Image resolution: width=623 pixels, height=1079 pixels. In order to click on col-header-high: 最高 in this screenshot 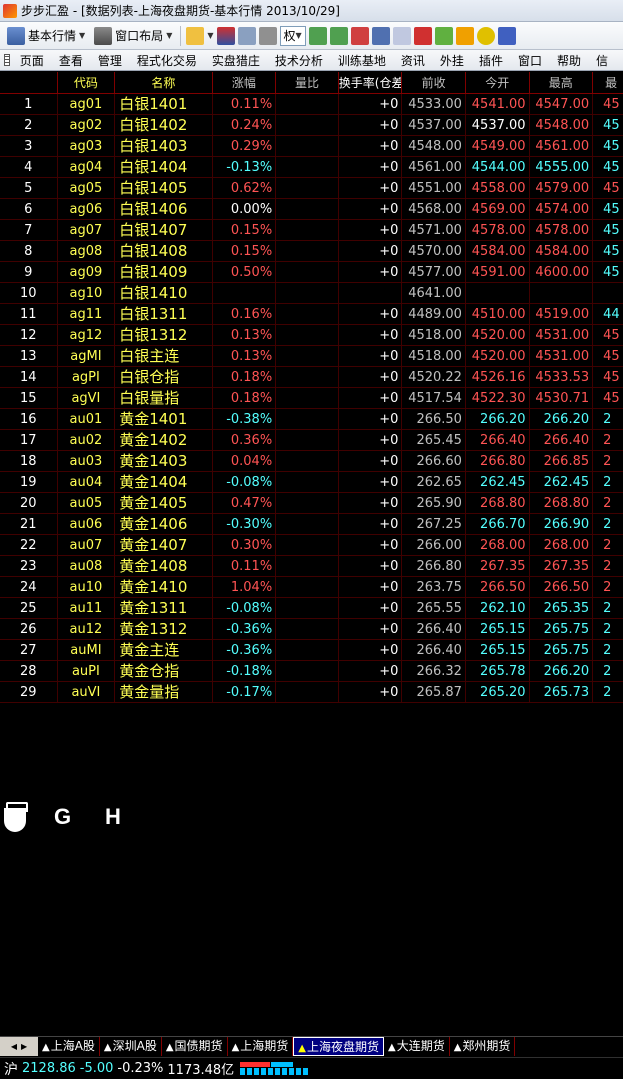, I will do `click(562, 82)`.